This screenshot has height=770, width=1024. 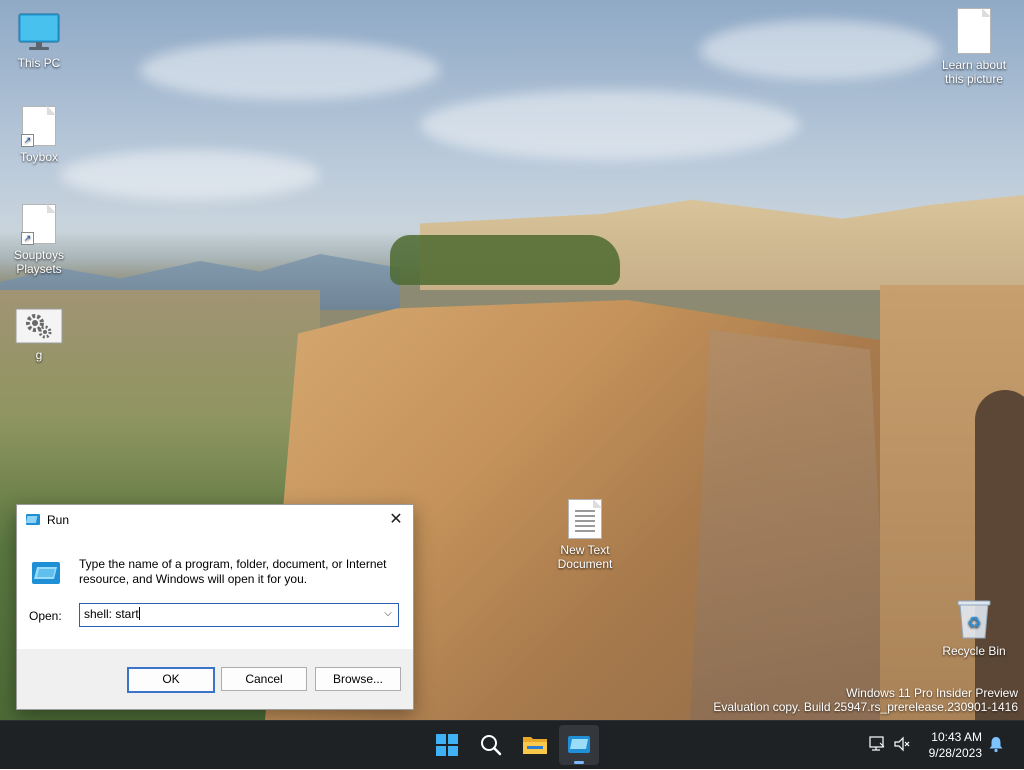 I want to click on open-label: Open:, so click(x=45, y=616).